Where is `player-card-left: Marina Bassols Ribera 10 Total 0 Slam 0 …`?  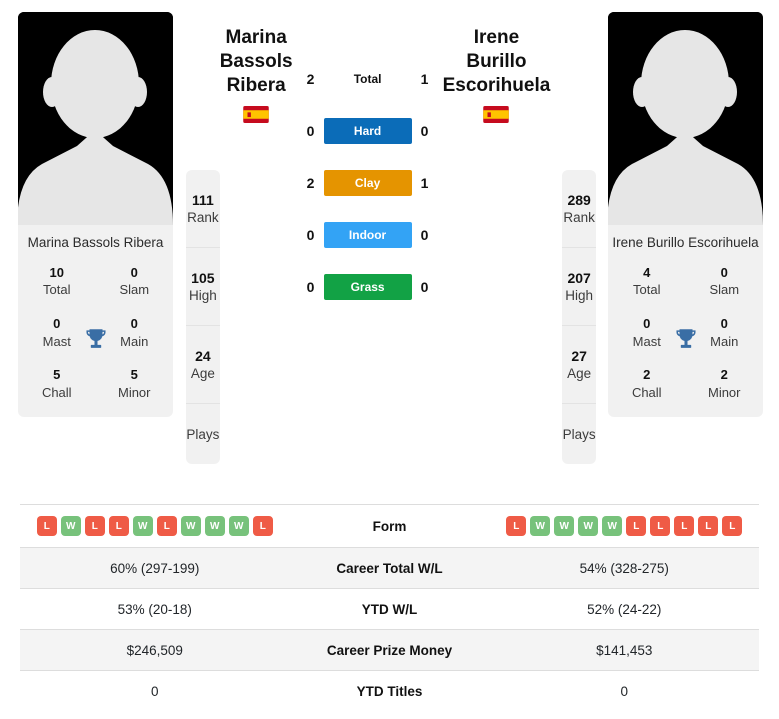
player-card-left: Marina Bassols Ribera 10 Total 0 Slam 0 … is located at coordinates (95, 215).